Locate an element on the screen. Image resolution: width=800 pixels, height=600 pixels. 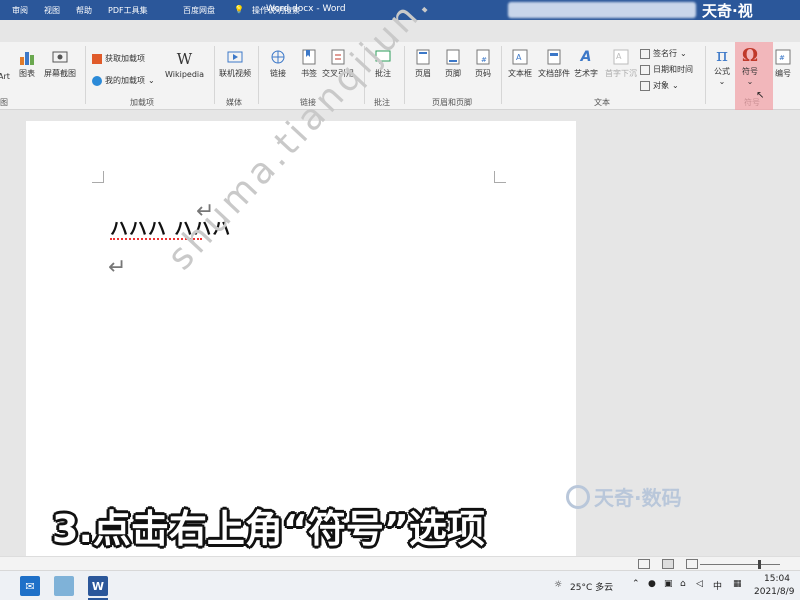
blurred-account-area is located at coordinates (602, 10).